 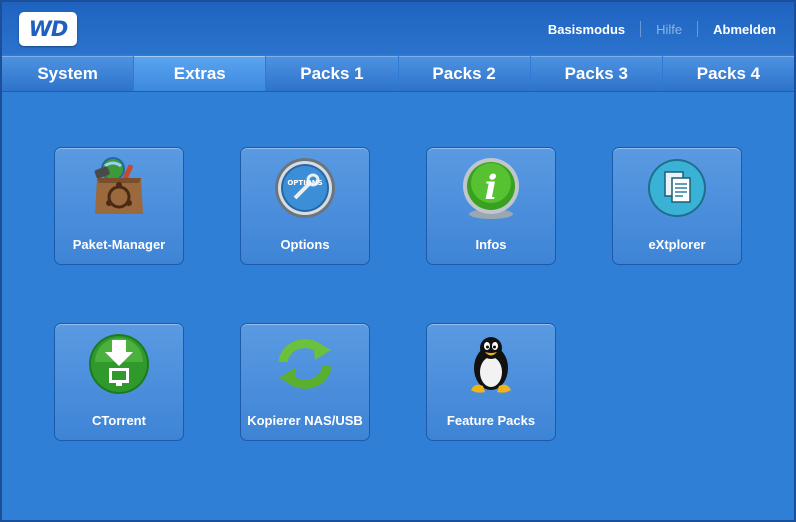 I want to click on kopierer-nas-usb-tile: Kopierer NAS/USB, so click(x=305, y=382).